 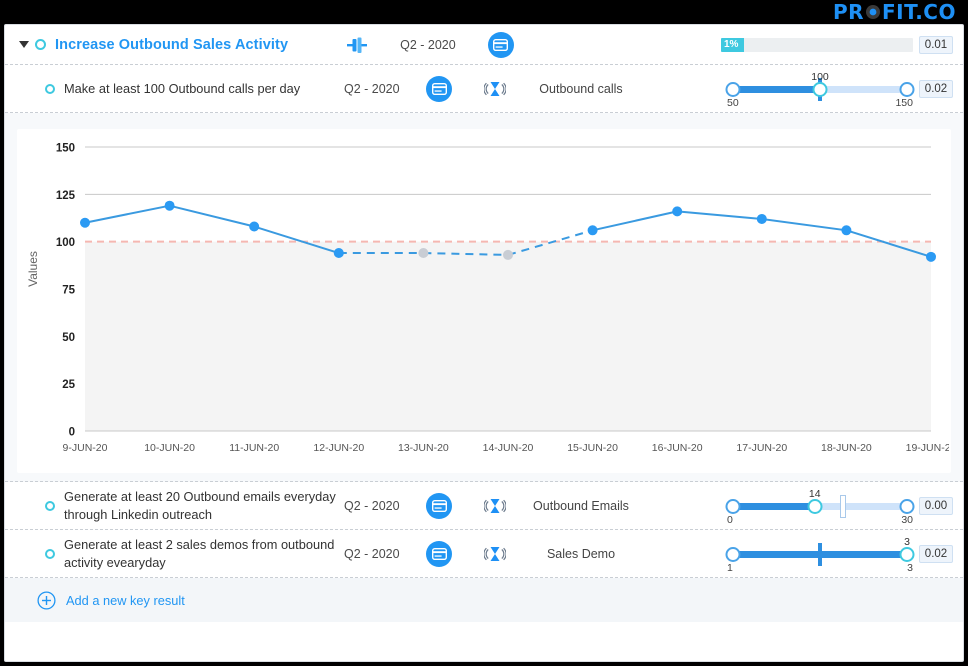 What do you see at coordinates (46, 600) in the screenshot?
I see `plus-circle-icon` at bounding box center [46, 600].